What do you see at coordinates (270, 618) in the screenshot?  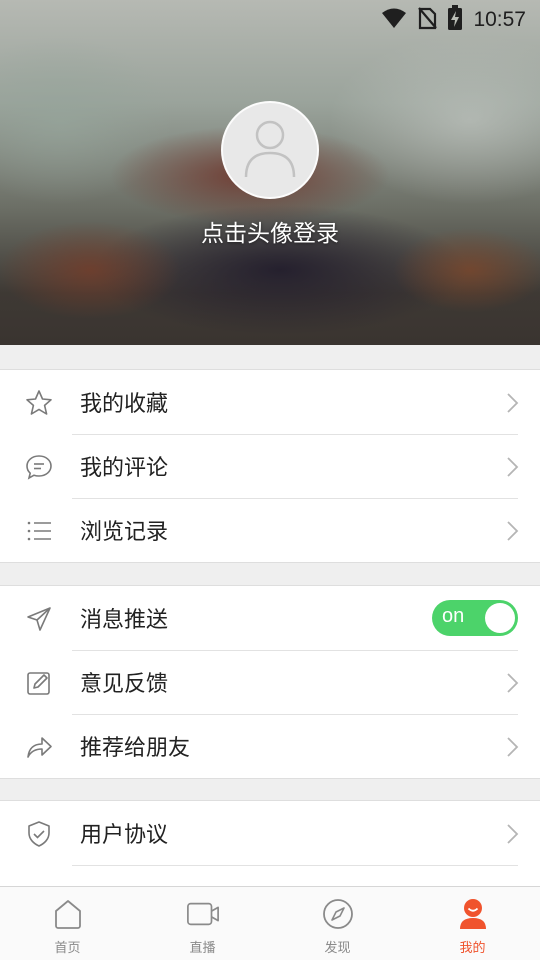 I see `menu-item-push-notifications: 消息推送 on` at bounding box center [270, 618].